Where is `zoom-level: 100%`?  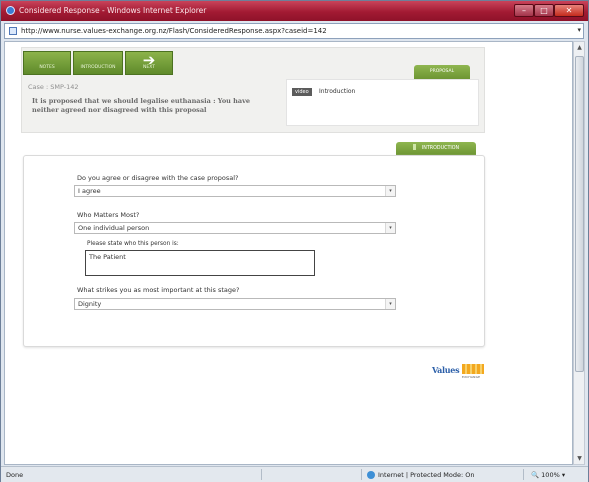
zoom-level: 100% is located at coordinates (550, 475).